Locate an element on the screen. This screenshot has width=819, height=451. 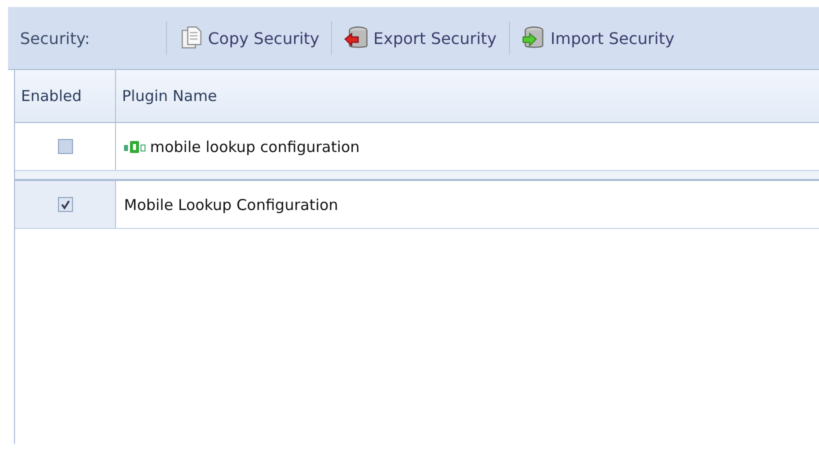
toolbar-button: Import Security is located at coordinates (598, 38).